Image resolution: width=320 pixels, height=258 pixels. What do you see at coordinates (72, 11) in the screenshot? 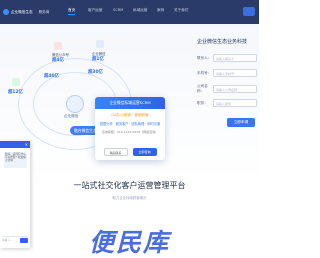
I see `tab-home: 首页` at bounding box center [72, 11].